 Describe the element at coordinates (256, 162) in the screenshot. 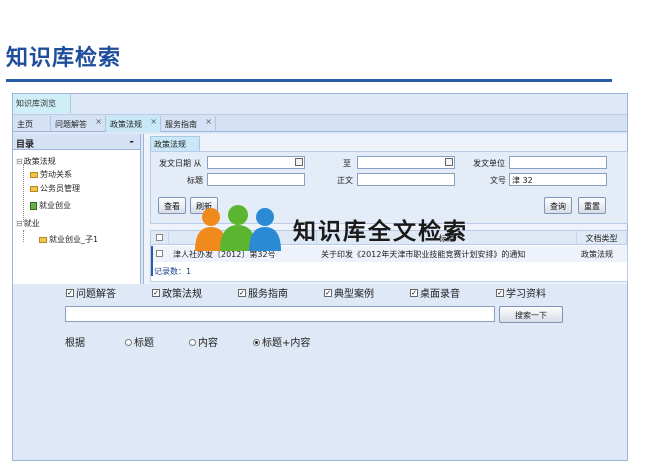

I see `date-from-input` at that location.